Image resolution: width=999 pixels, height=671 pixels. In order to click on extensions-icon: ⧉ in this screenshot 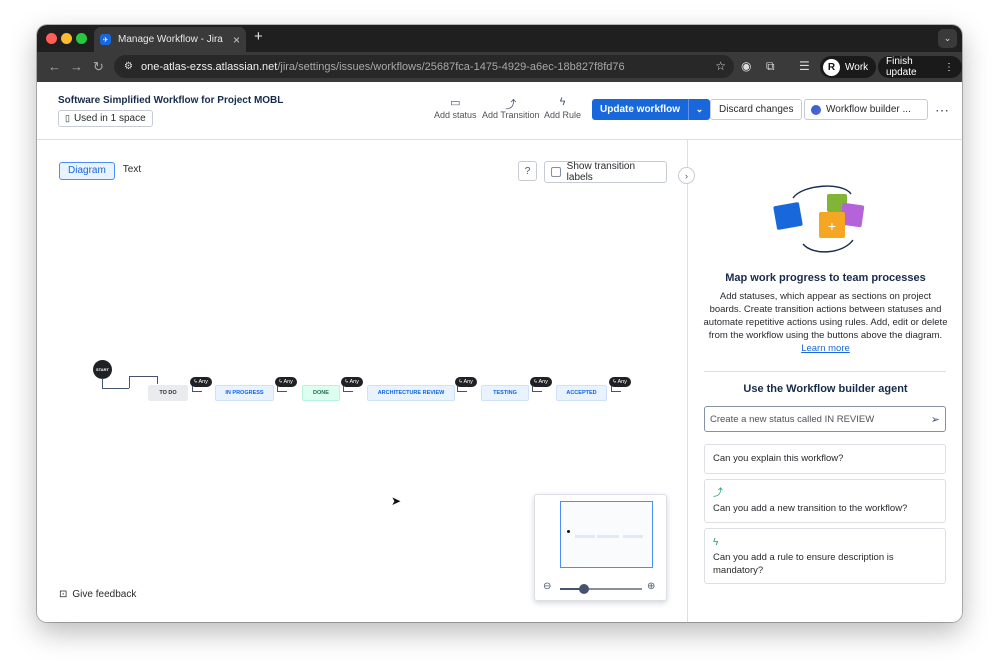, I will do `click(770, 66)`.